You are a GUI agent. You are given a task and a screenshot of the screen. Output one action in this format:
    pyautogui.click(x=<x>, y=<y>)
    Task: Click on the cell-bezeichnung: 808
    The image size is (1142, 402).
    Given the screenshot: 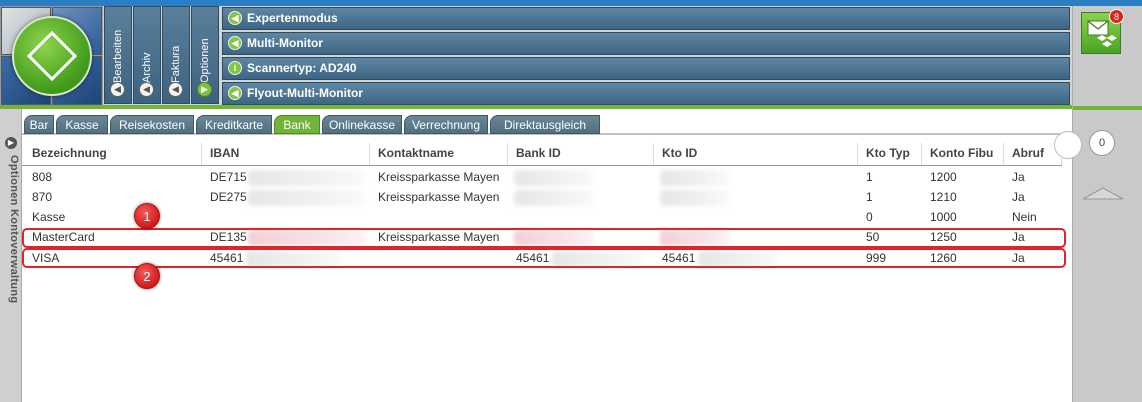 What is the action you would take?
    pyautogui.click(x=42, y=177)
    